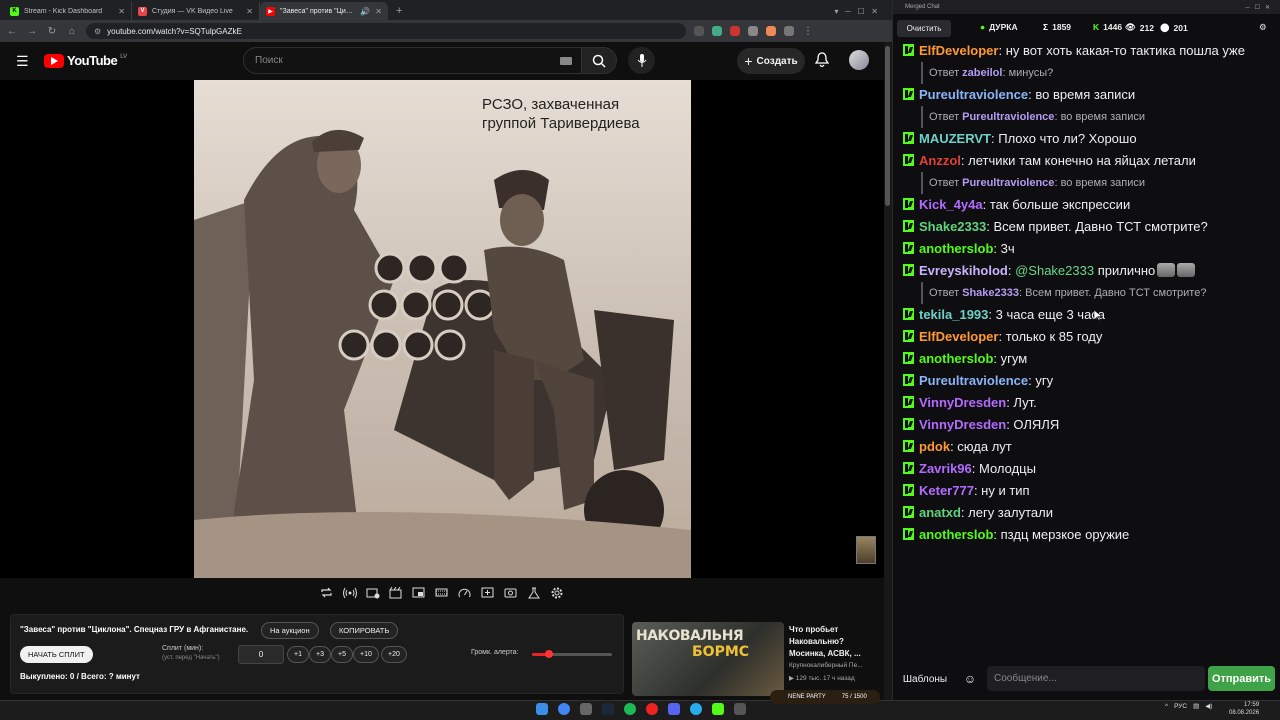 This screenshot has height=720, width=1280. What do you see at coordinates (564, 709) in the screenshot?
I see `chrome-icon` at bounding box center [564, 709].